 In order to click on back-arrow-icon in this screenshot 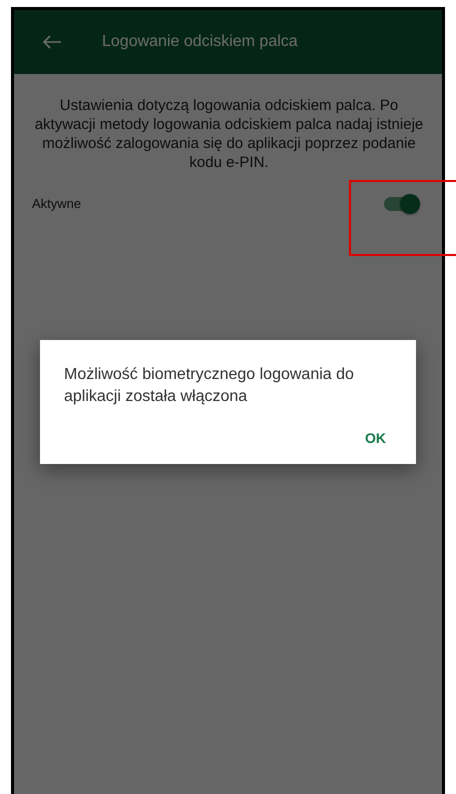, I will do `click(52, 42)`.